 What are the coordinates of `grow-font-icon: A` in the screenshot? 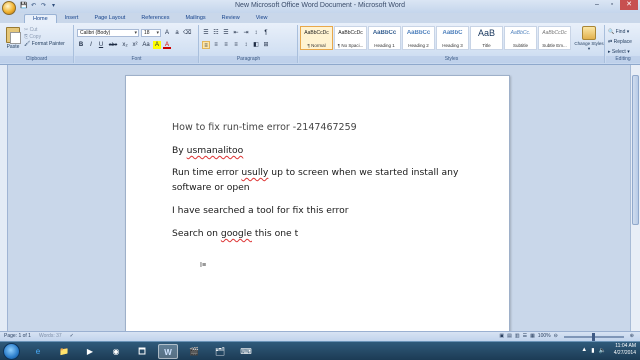 It's located at (167, 33).